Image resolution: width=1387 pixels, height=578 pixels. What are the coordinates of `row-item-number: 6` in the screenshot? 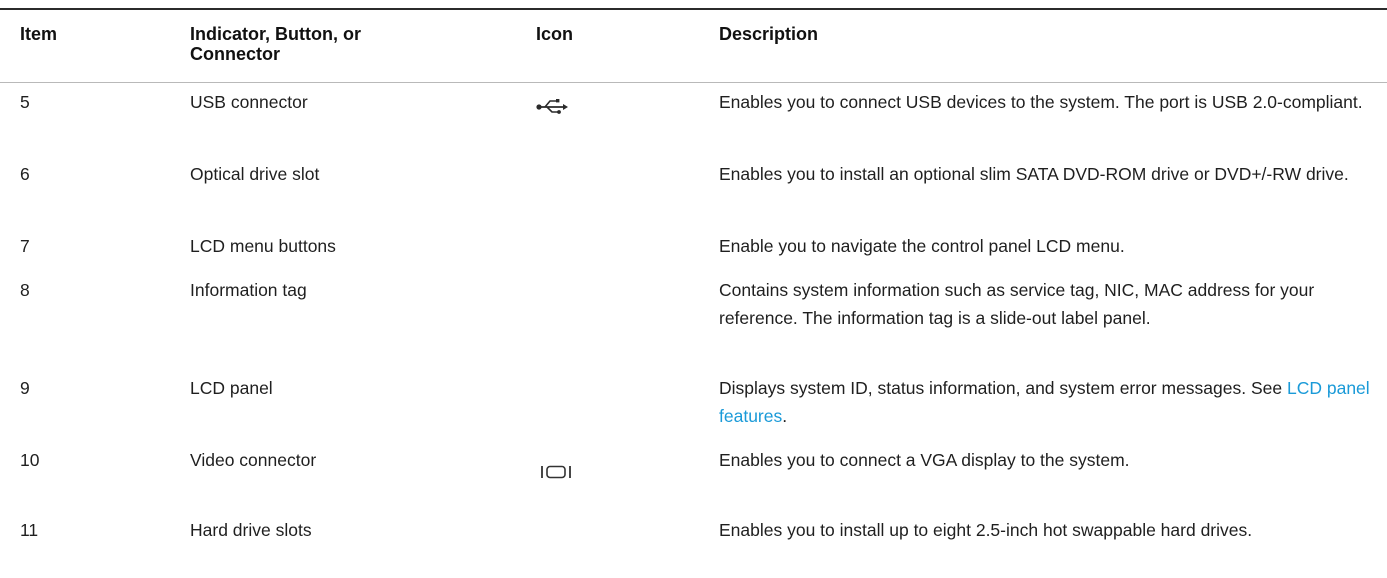 It's located at (25, 174).